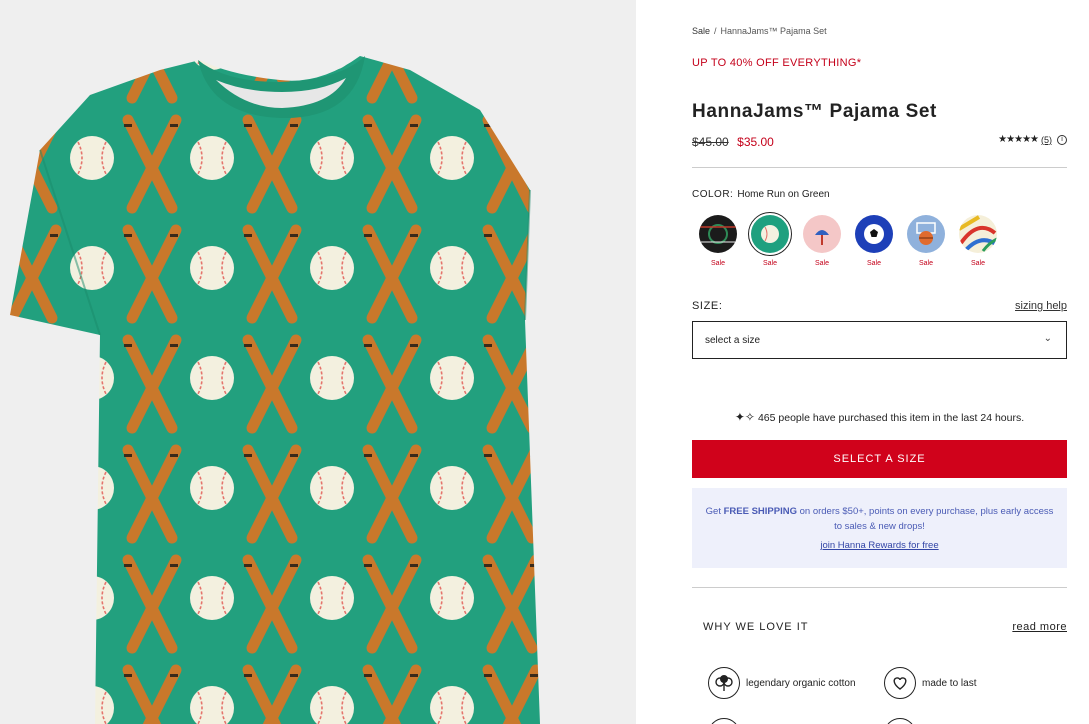 The height and width of the screenshot is (724, 1089). Describe the element at coordinates (879, 340) in the screenshot. I see `size-select: select a size ⌄` at that location.